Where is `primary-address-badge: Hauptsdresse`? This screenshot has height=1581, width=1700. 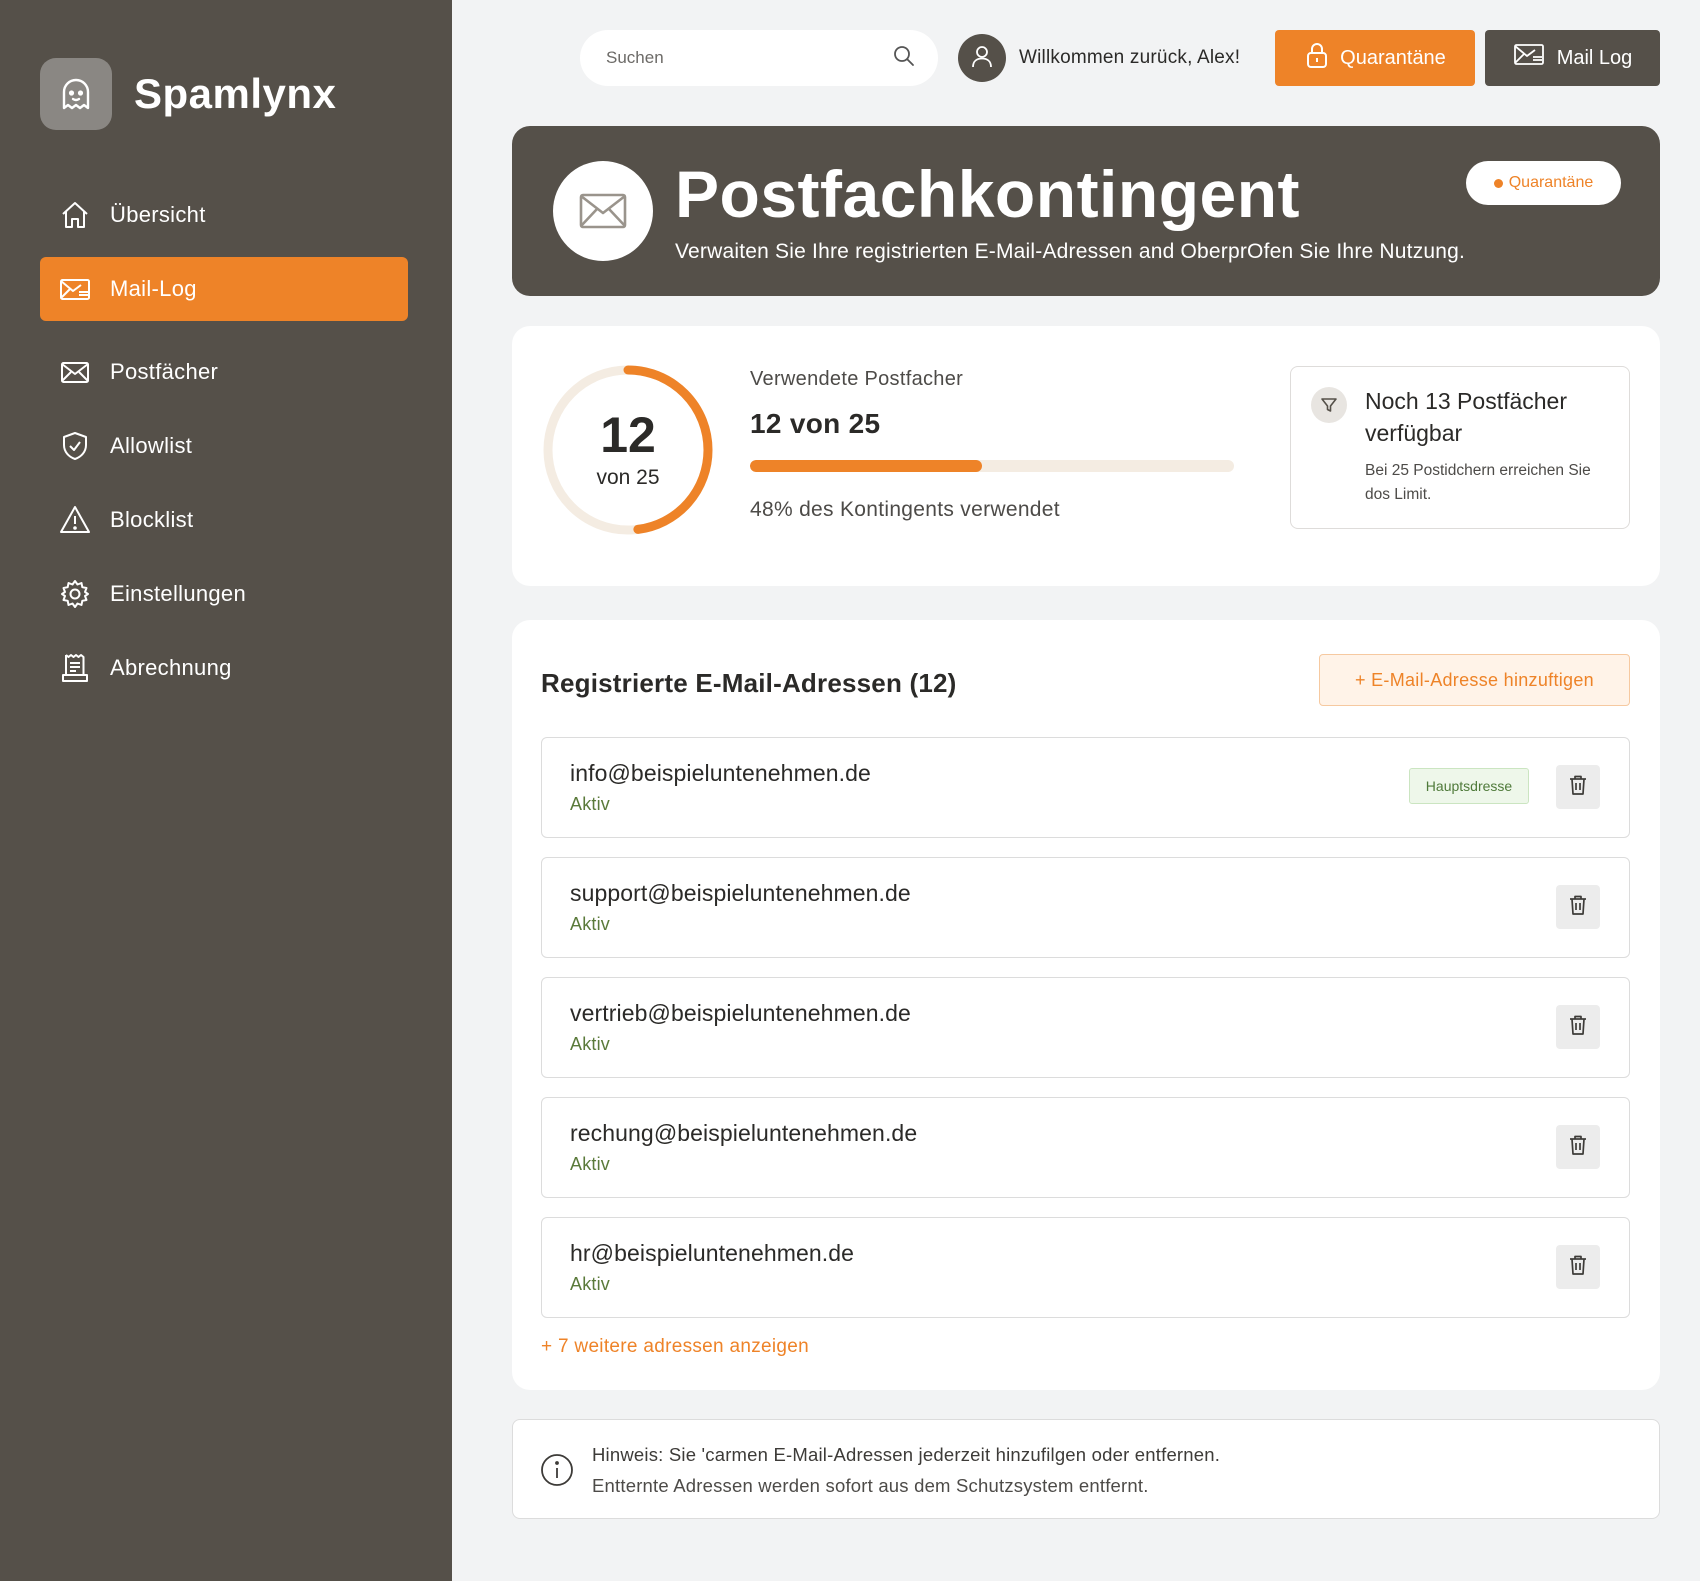
primary-address-badge: Hauptsdresse is located at coordinates (1469, 786).